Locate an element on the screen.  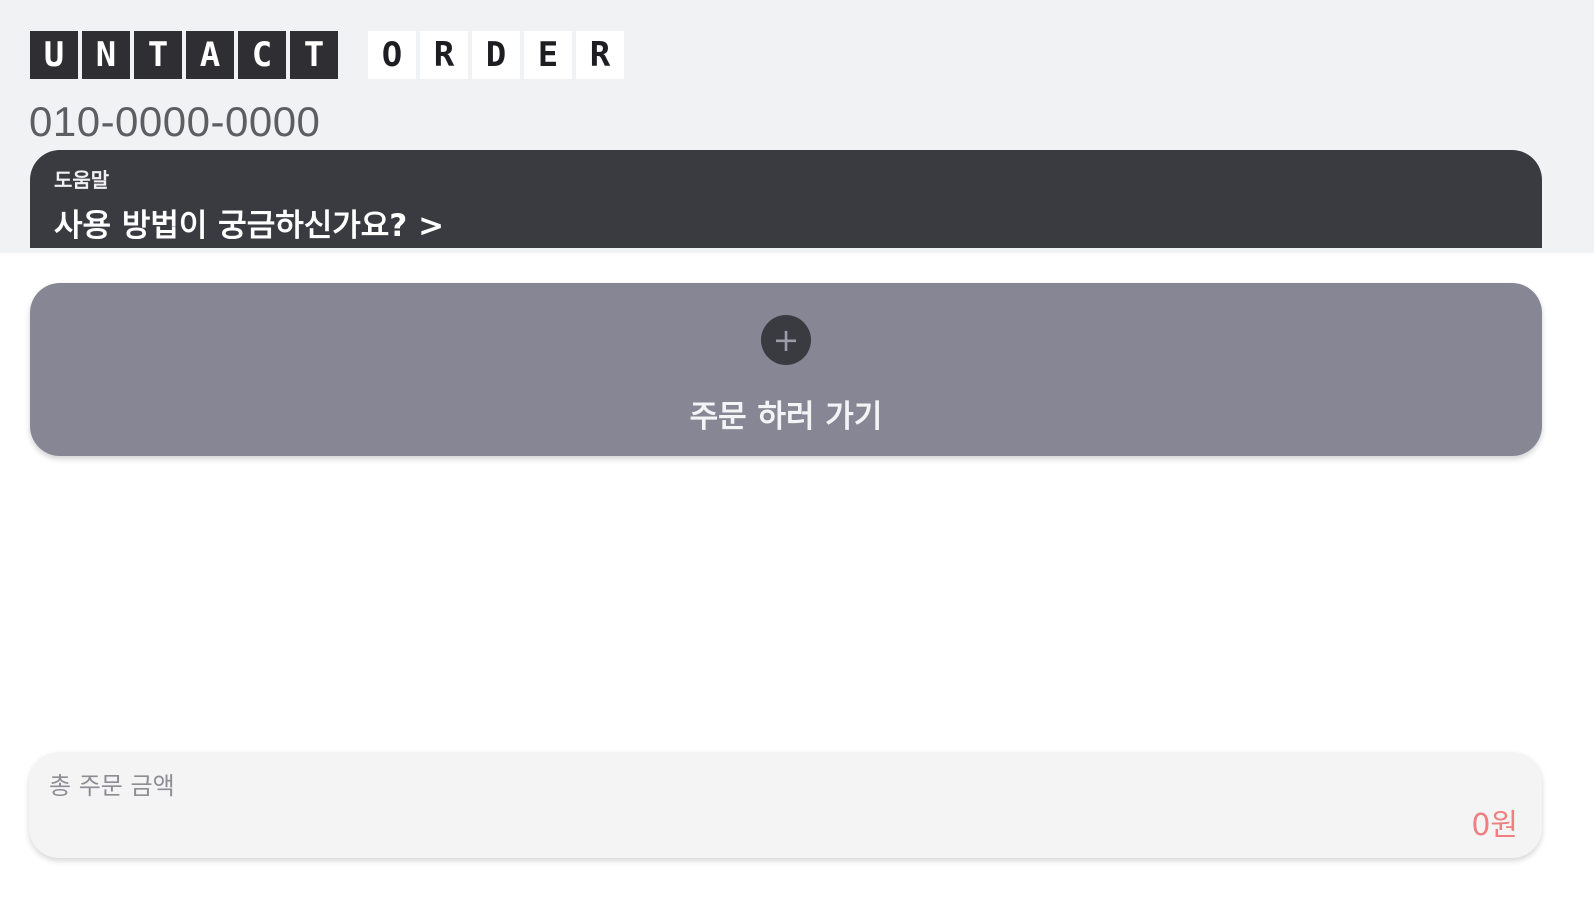
go-to-order-label: 주문 하러 가기 is located at coordinates (786, 417).